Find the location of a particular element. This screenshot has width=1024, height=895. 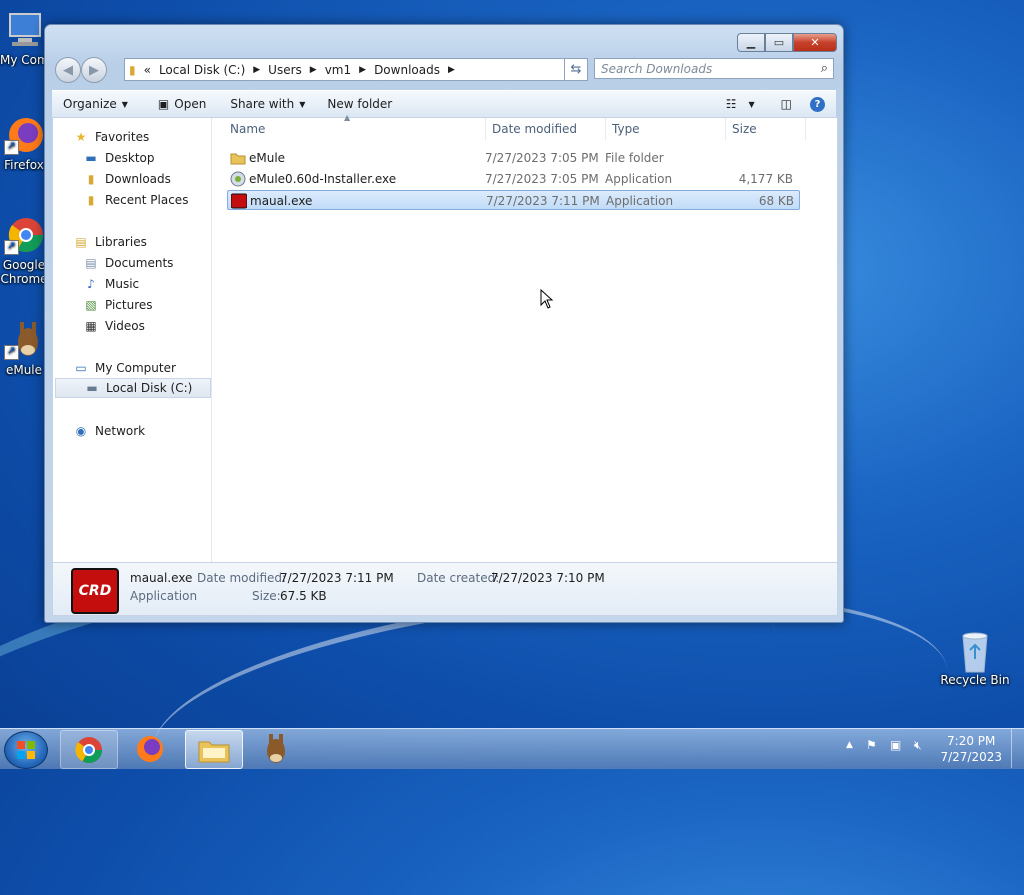

folder-icon is located at coordinates (238, 158).